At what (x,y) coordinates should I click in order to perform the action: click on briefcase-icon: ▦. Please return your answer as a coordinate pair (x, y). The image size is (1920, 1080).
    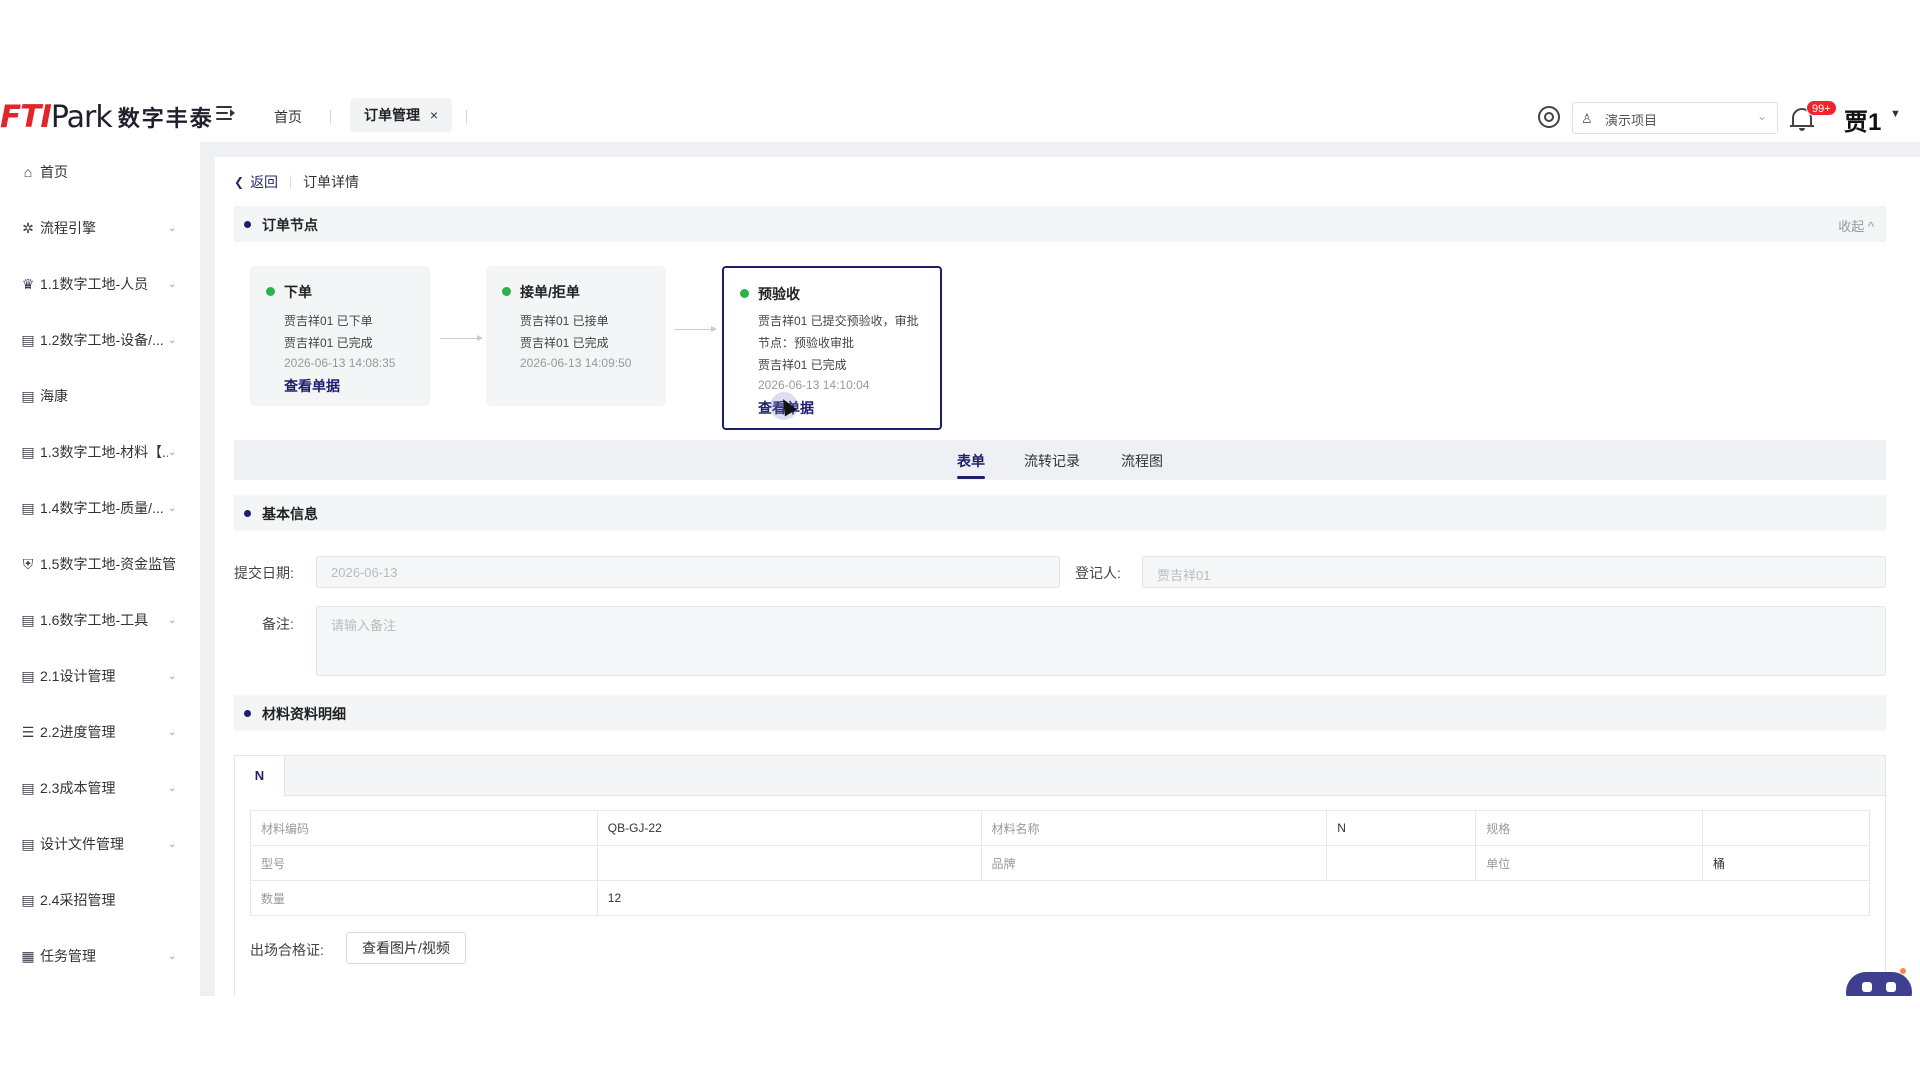
    Looking at the image, I should click on (28, 955).